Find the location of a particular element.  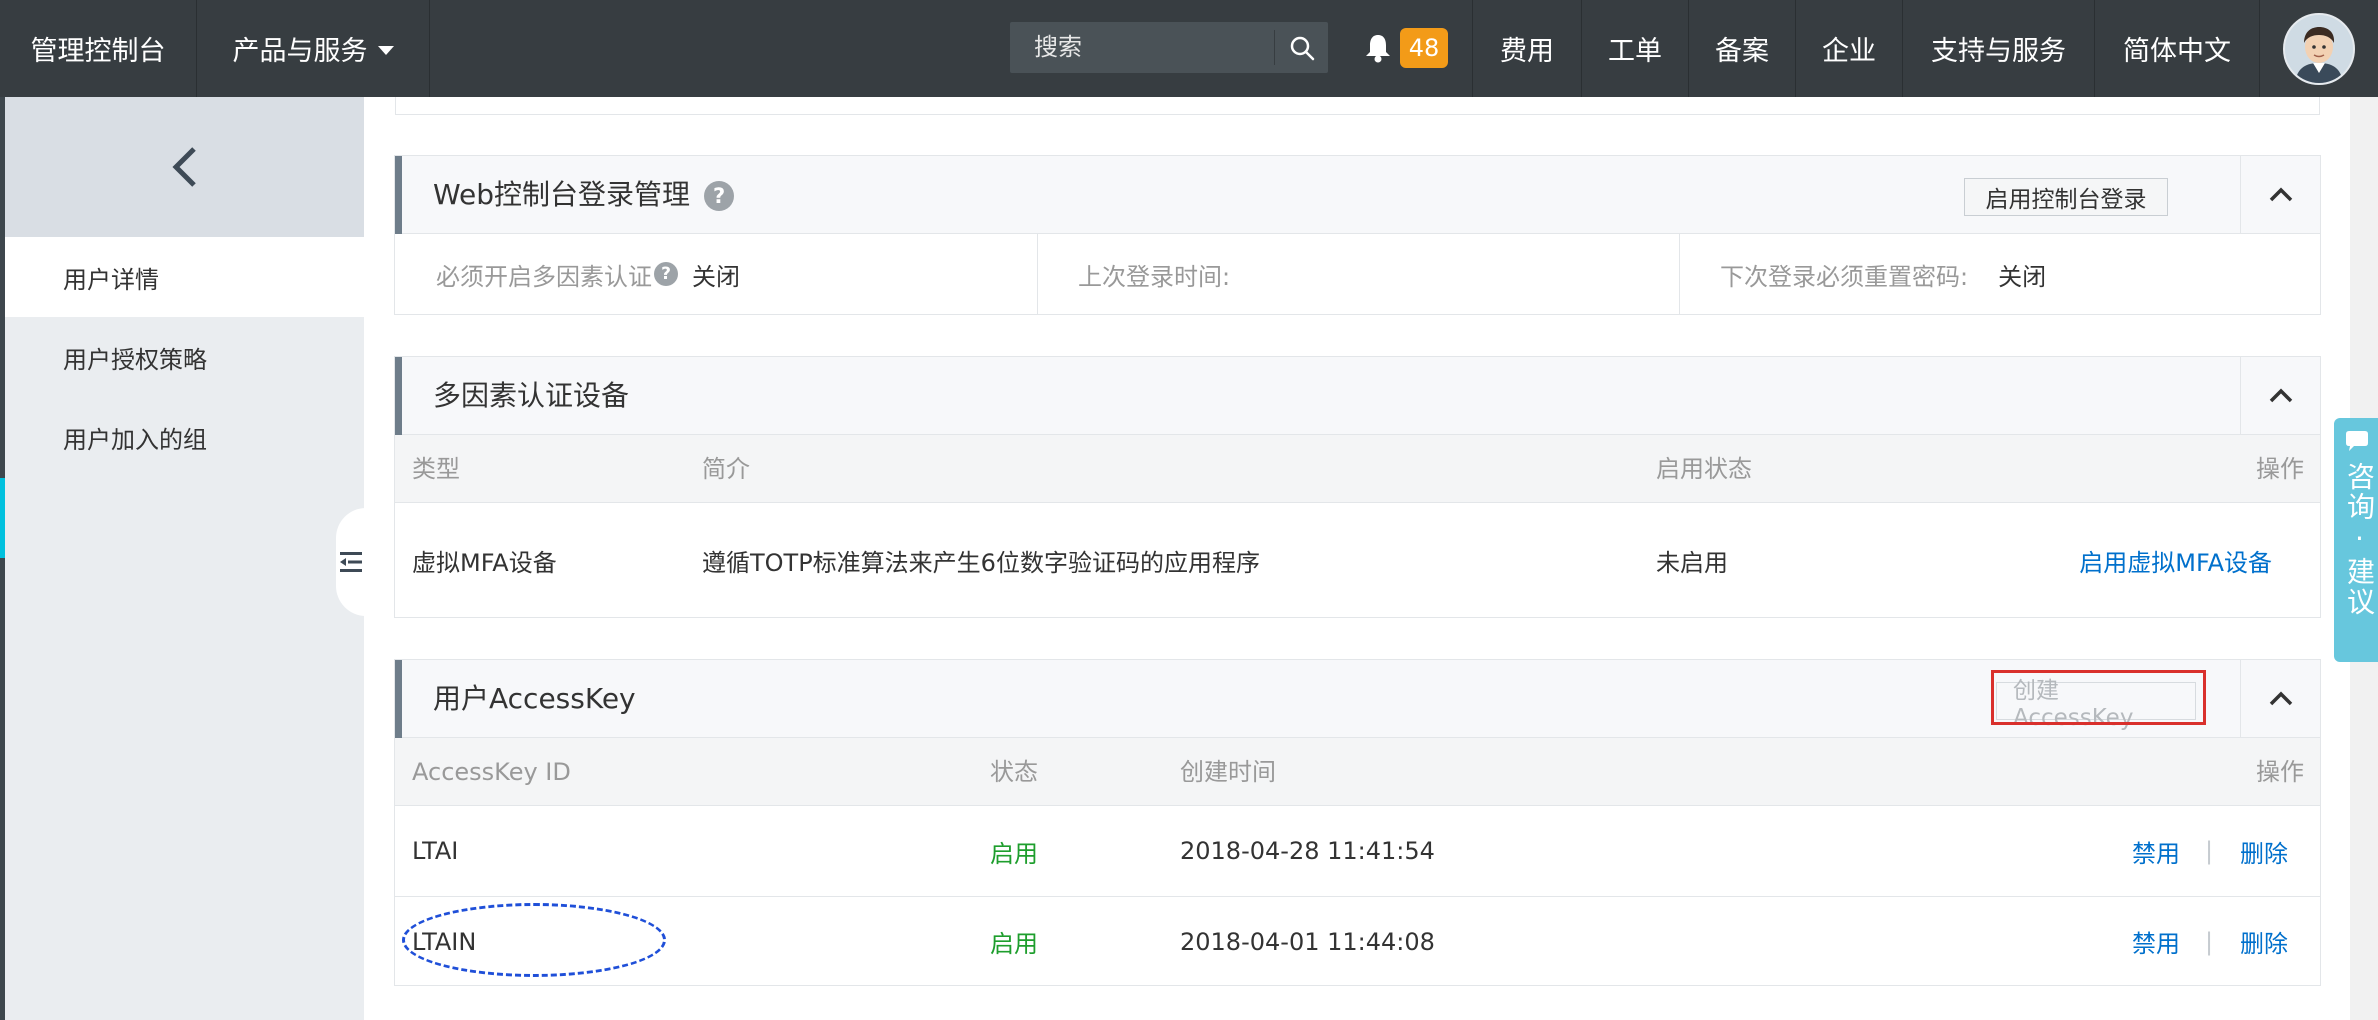

enable-console-login-button: 启用控制台登录 is located at coordinates (2066, 197).